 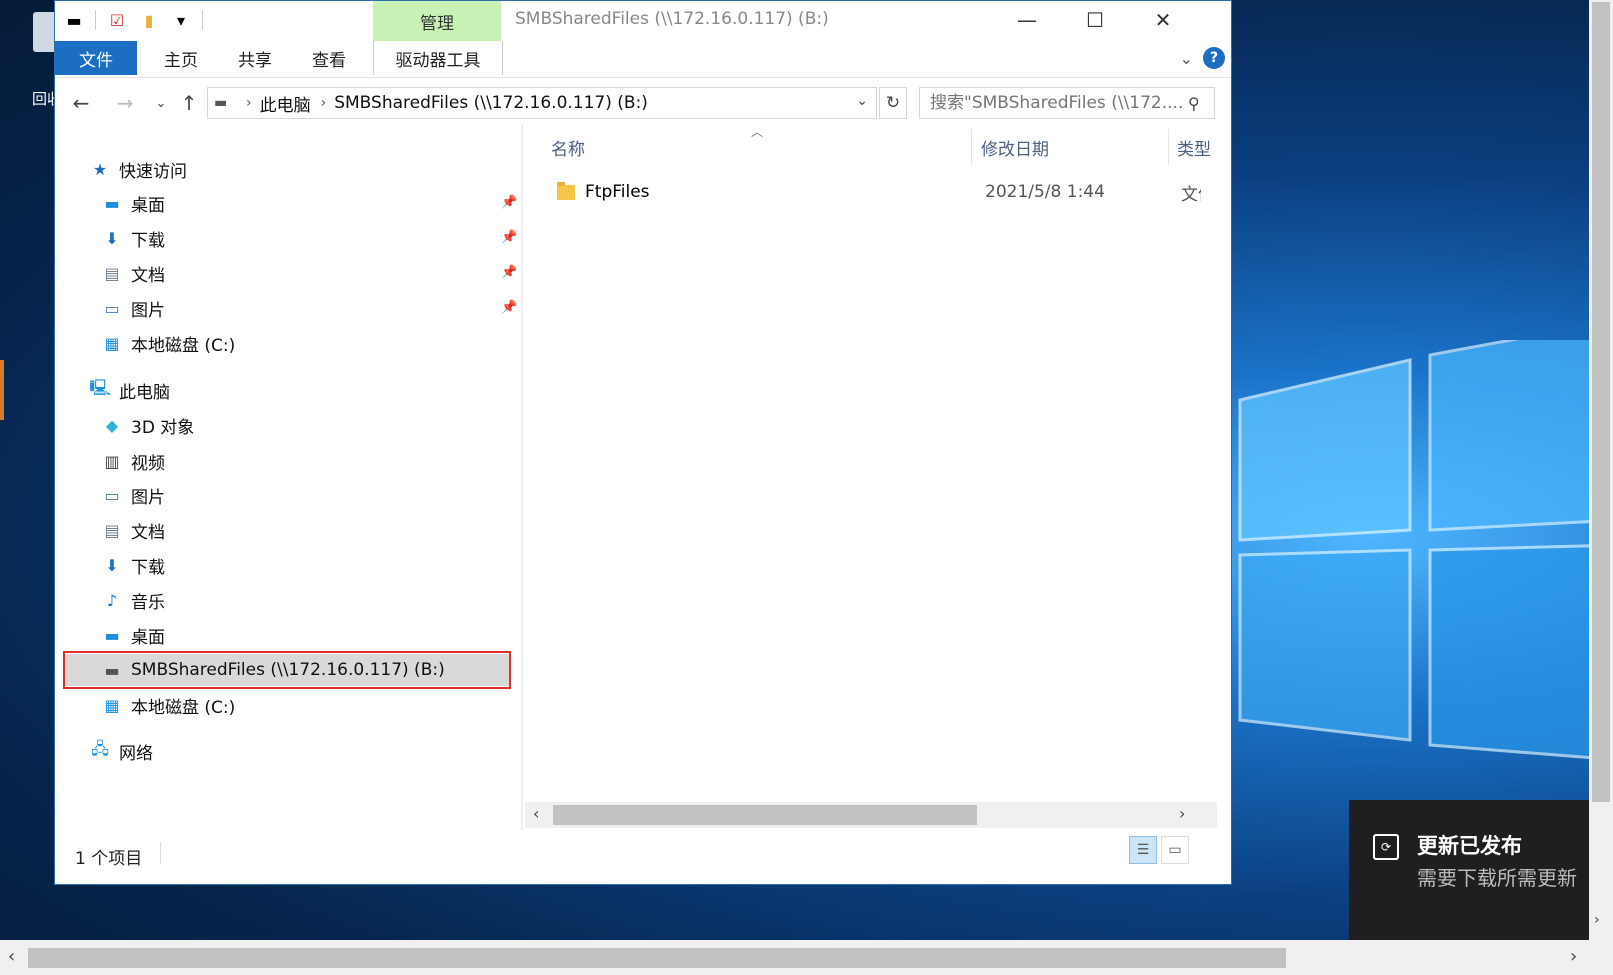 I want to click on nav-label: 快速访问, so click(x=153, y=171).